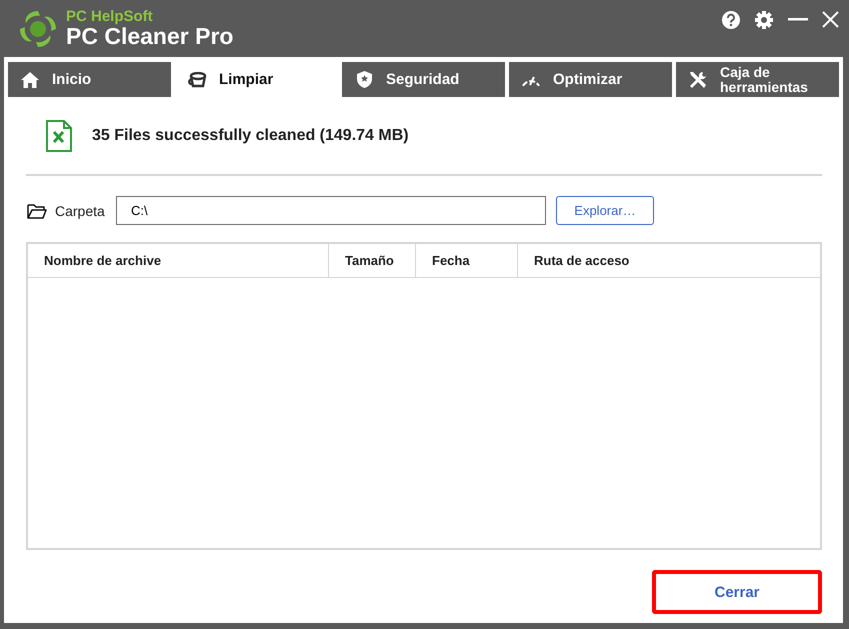 The height and width of the screenshot is (629, 849). I want to click on close-icon, so click(830, 19).